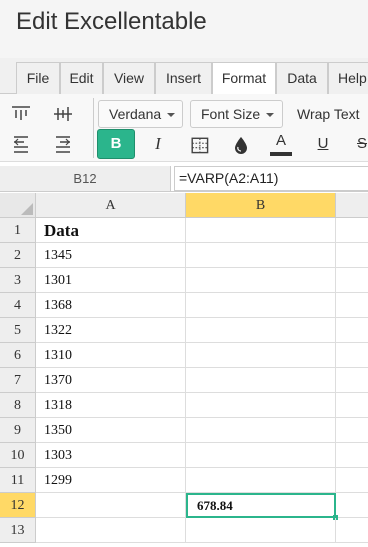 This screenshot has height=547, width=368. I want to click on underline-button: U, so click(323, 144).